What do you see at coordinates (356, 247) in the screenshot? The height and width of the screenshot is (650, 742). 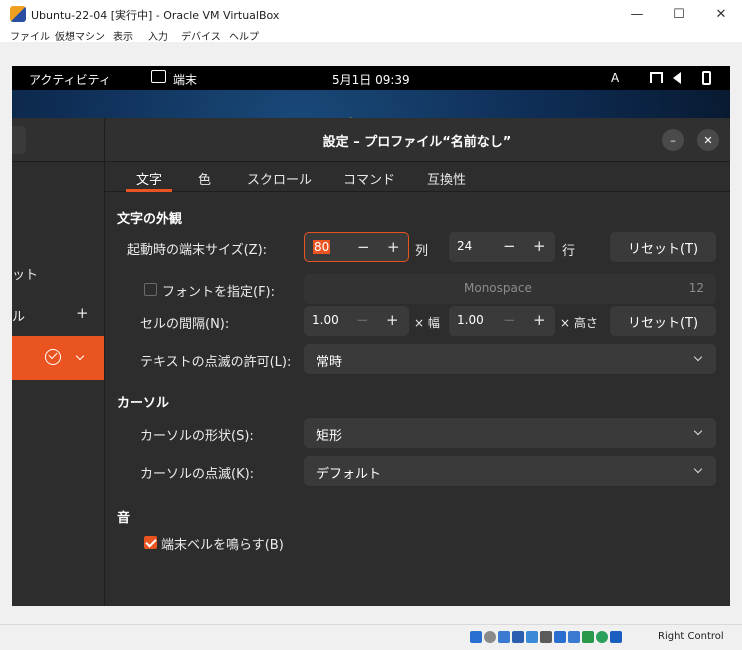 I see `columns-spinbutton: 80 − +` at bounding box center [356, 247].